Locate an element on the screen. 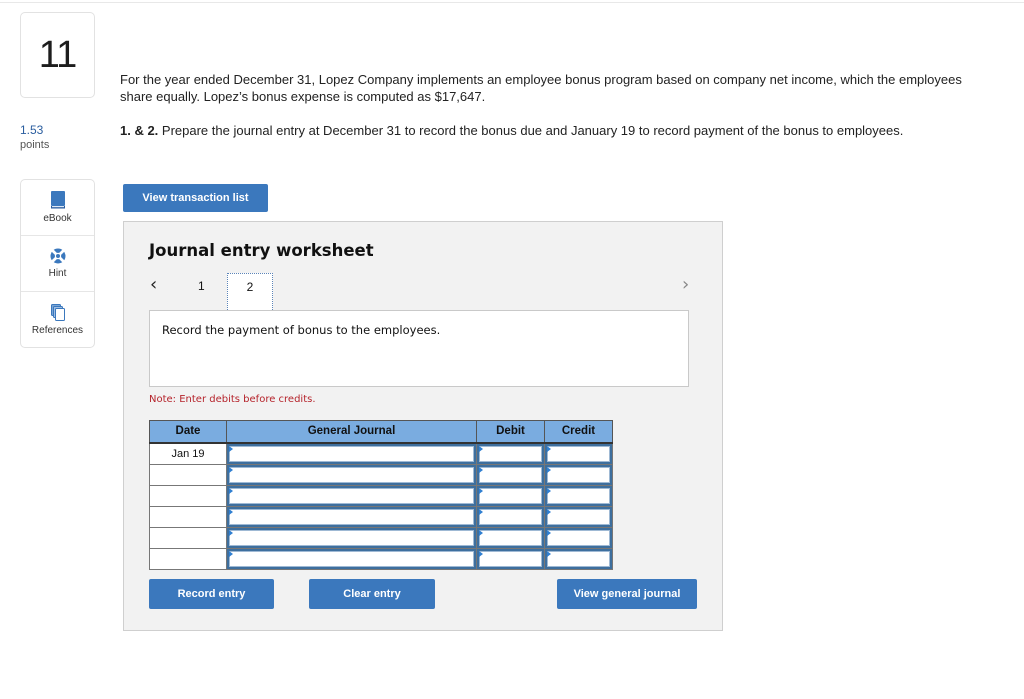  view-general-journal-button: View general journal is located at coordinates (627, 594).